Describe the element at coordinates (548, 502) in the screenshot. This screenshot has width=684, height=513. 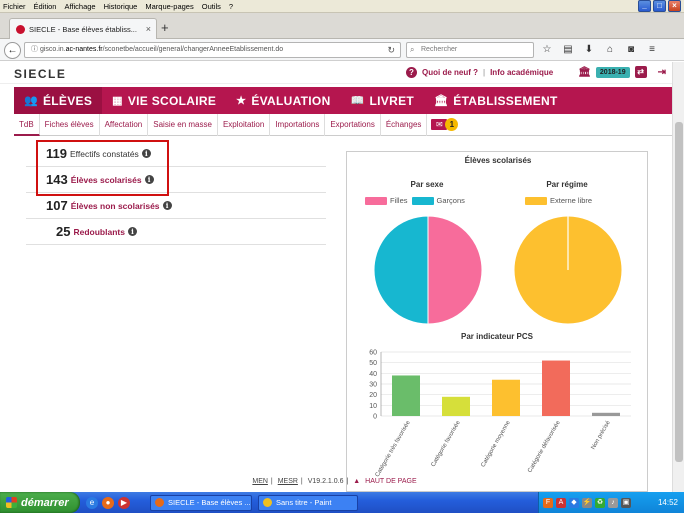
I see `tray-icon: F` at that location.